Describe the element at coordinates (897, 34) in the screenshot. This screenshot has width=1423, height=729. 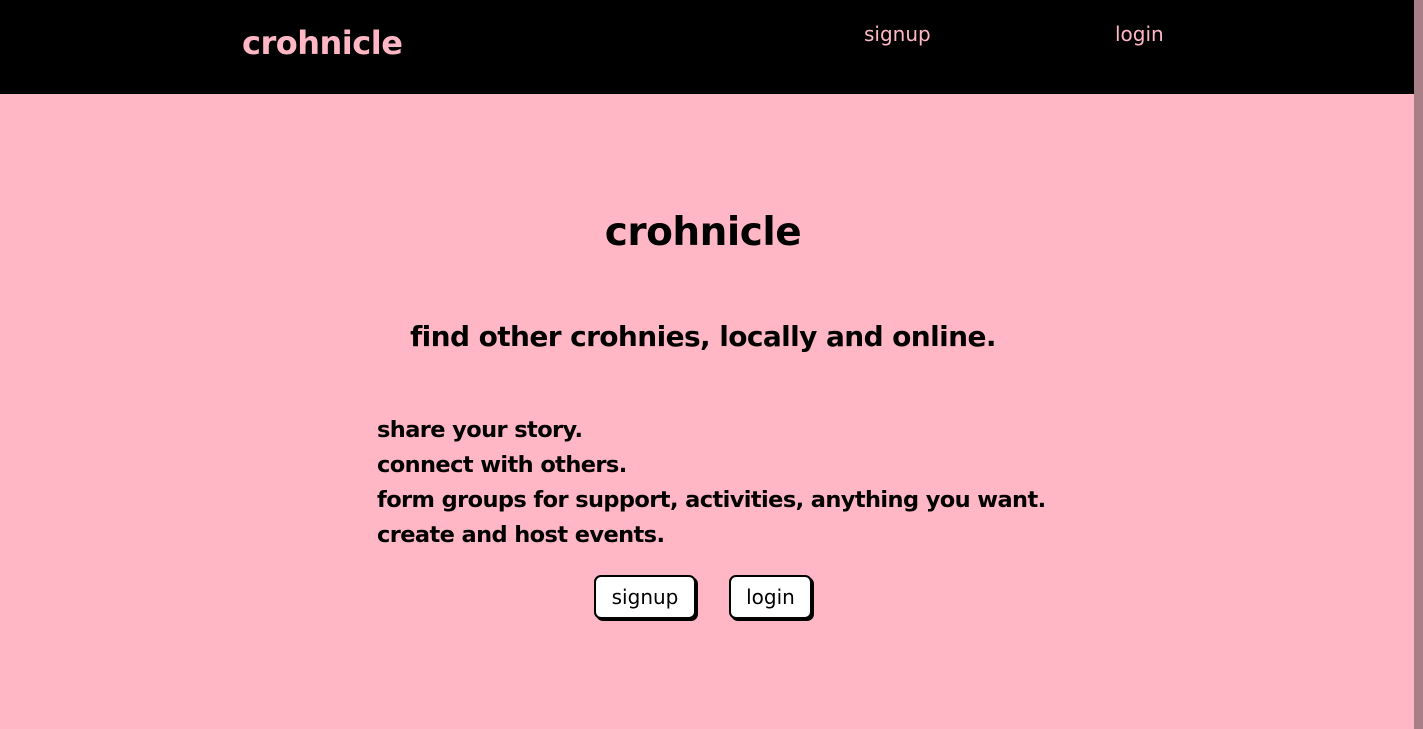
I see `nav-signup-link: signup` at that location.